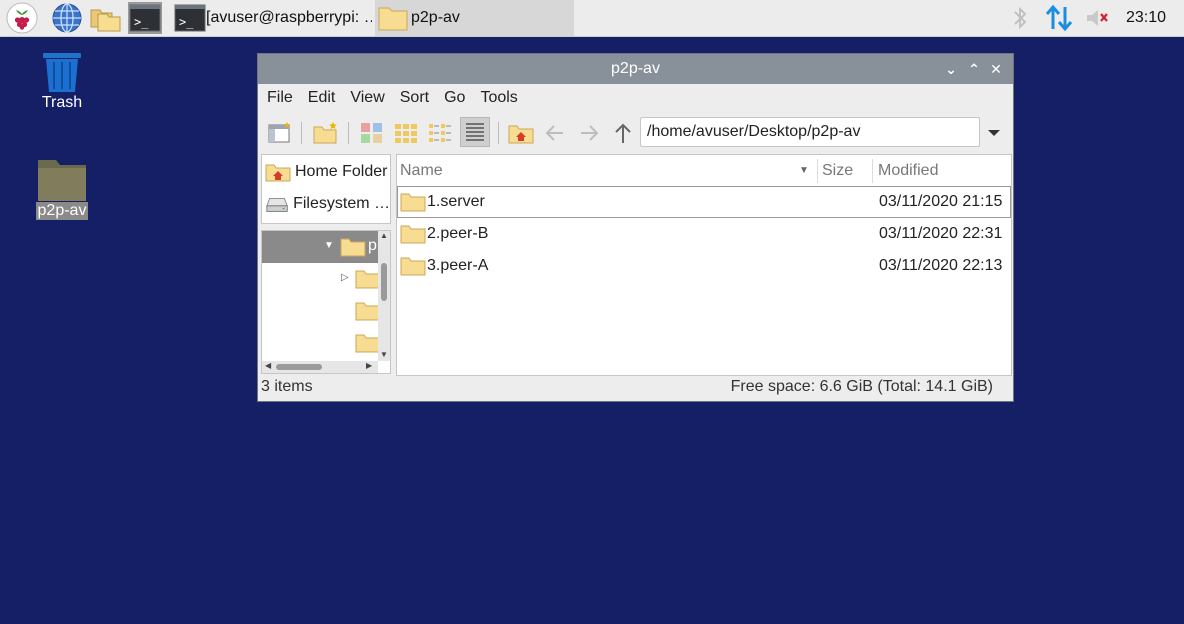 The height and width of the screenshot is (624, 1184). Describe the element at coordinates (458, 233) in the screenshot. I see `file-name: 2.peer-B` at that location.